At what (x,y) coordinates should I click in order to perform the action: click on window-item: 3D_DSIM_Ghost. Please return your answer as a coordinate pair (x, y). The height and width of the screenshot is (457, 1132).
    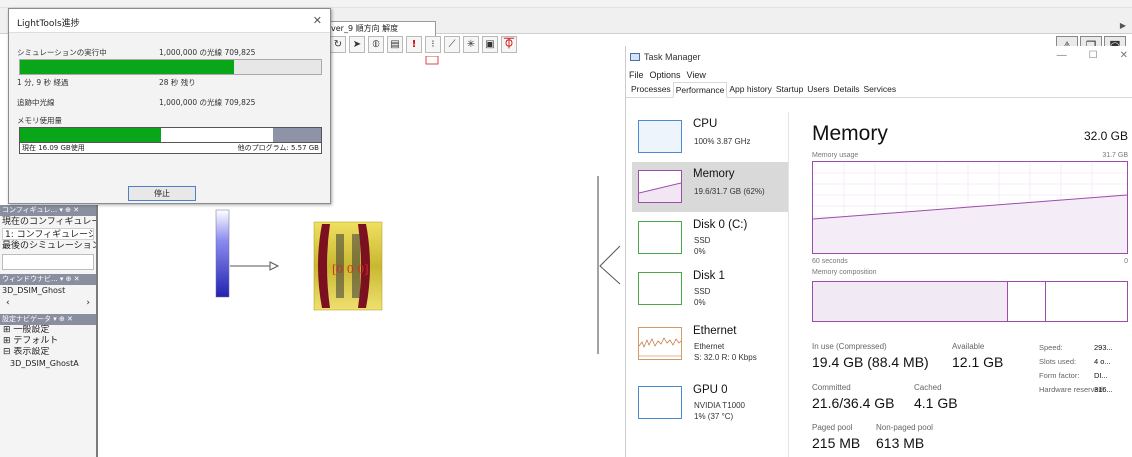
    Looking at the image, I should click on (48, 291).